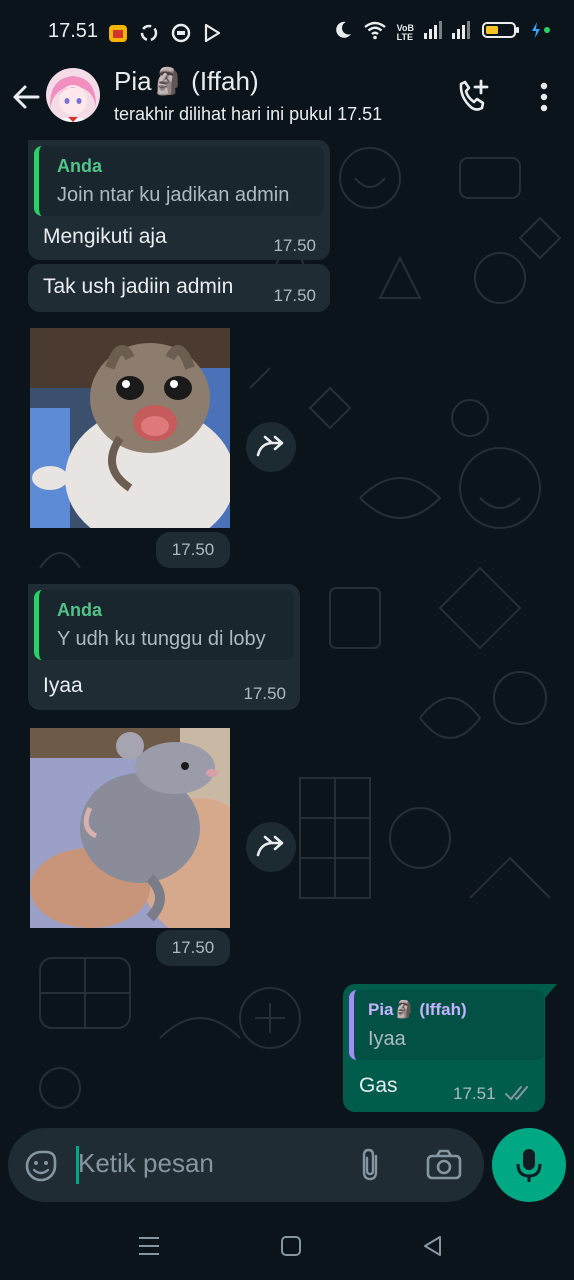 The image size is (574, 1280). What do you see at coordinates (63, 685) in the screenshot?
I see `message-text: Iyaa` at bounding box center [63, 685].